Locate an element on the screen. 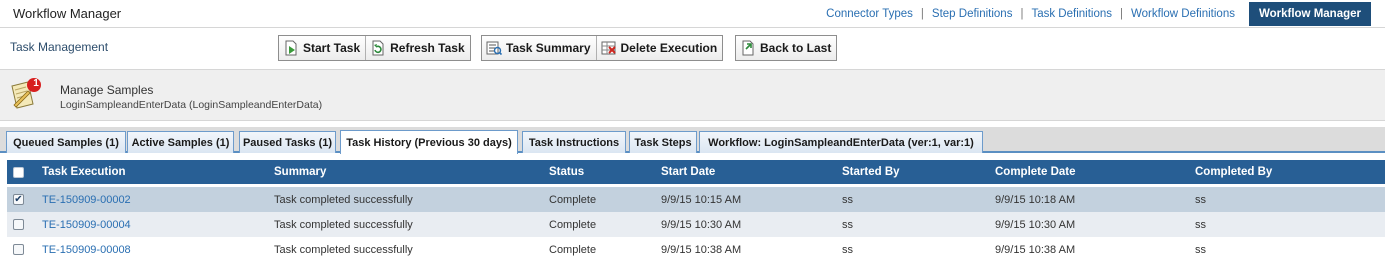  tab-paused-tasks: Paused Tasks (1) is located at coordinates (287, 142).